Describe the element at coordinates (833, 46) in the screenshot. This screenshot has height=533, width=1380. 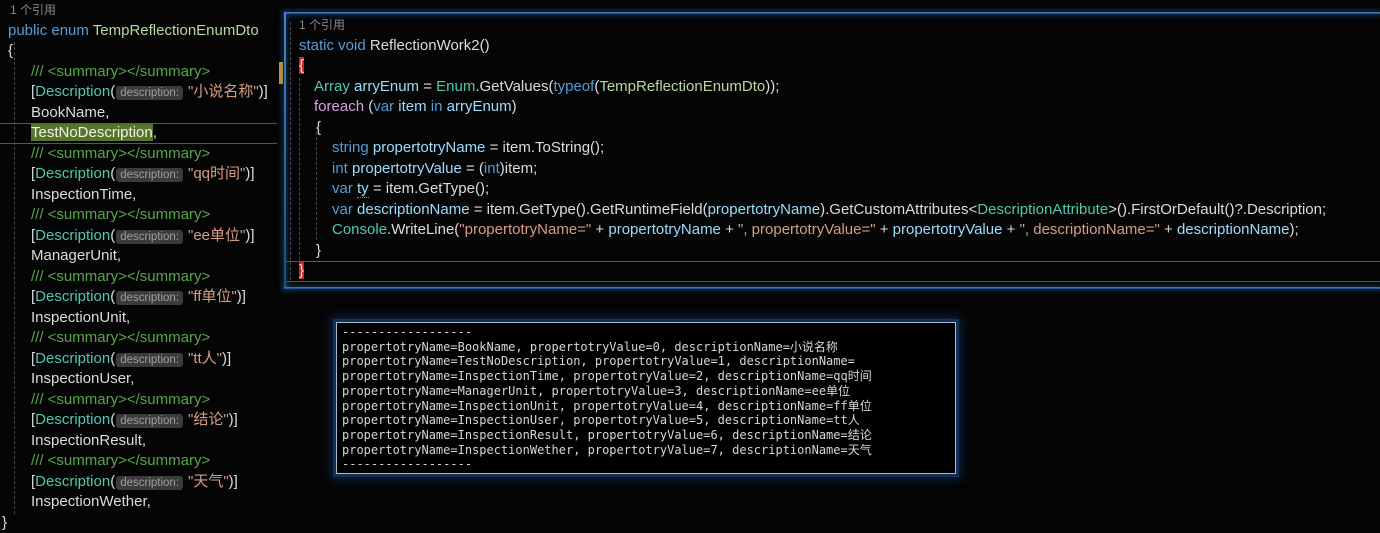
I see `method-declaration: static void ReflectionWork2()` at that location.